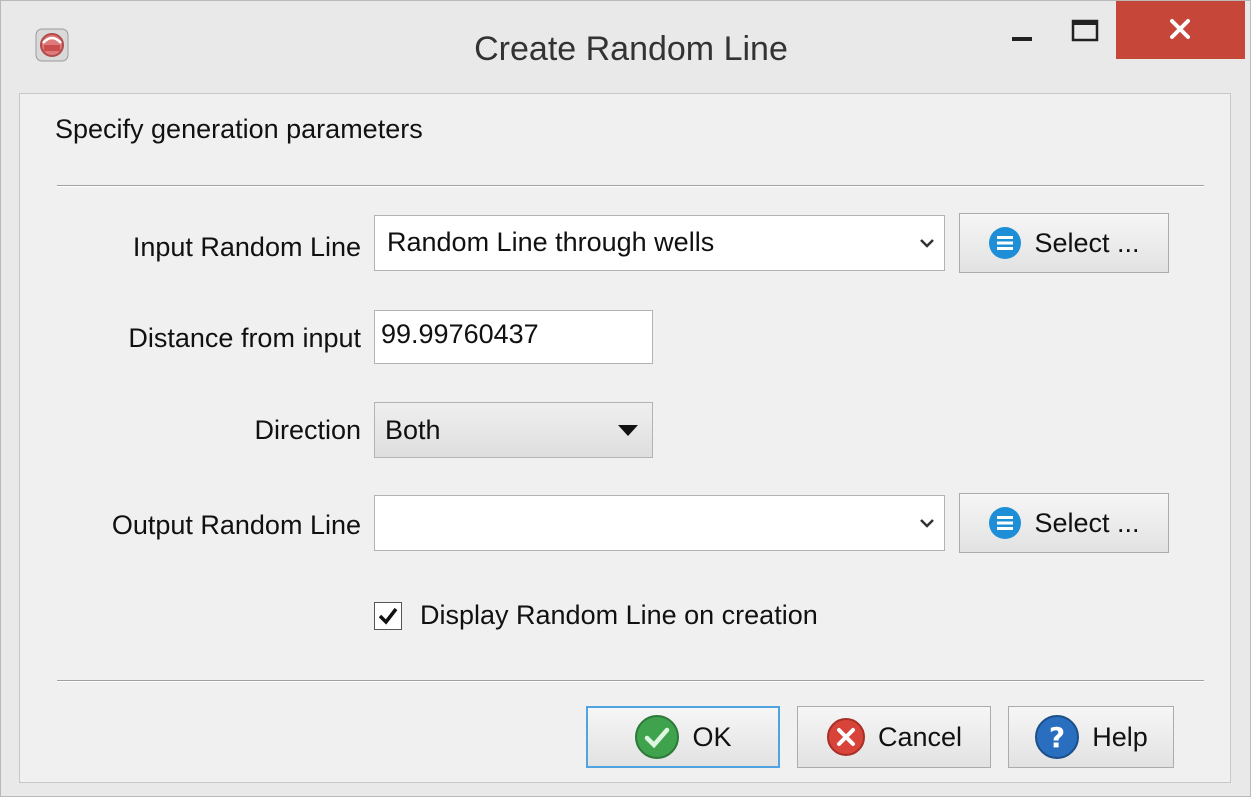  Describe the element at coordinates (628, 430) in the screenshot. I see `caret-down-icon` at that location.